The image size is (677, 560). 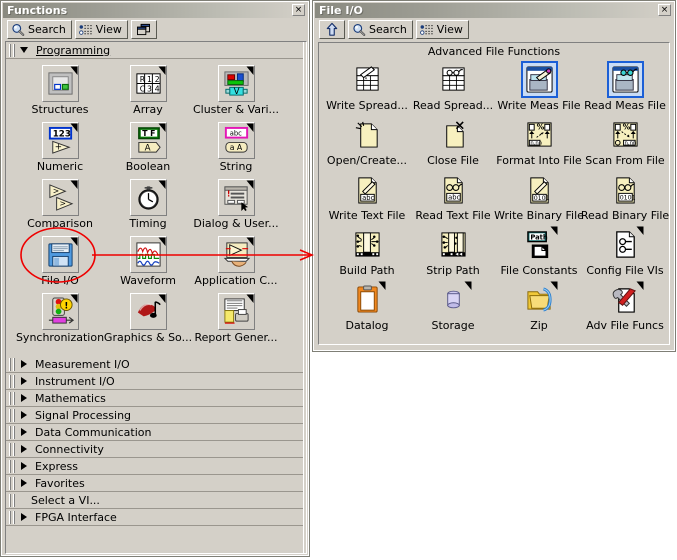 I want to click on fileio-item-read-binary-file: 0101 Read Binary File, so click(x=625, y=196).